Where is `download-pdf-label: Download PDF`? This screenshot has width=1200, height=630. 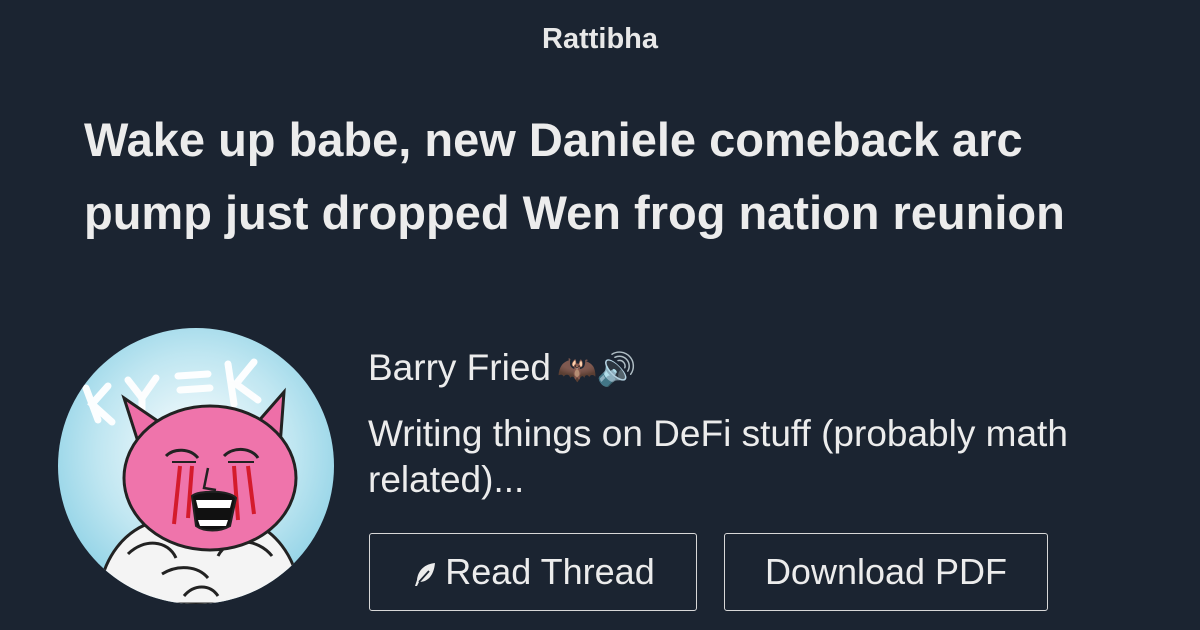
download-pdf-label: Download PDF is located at coordinates (886, 571).